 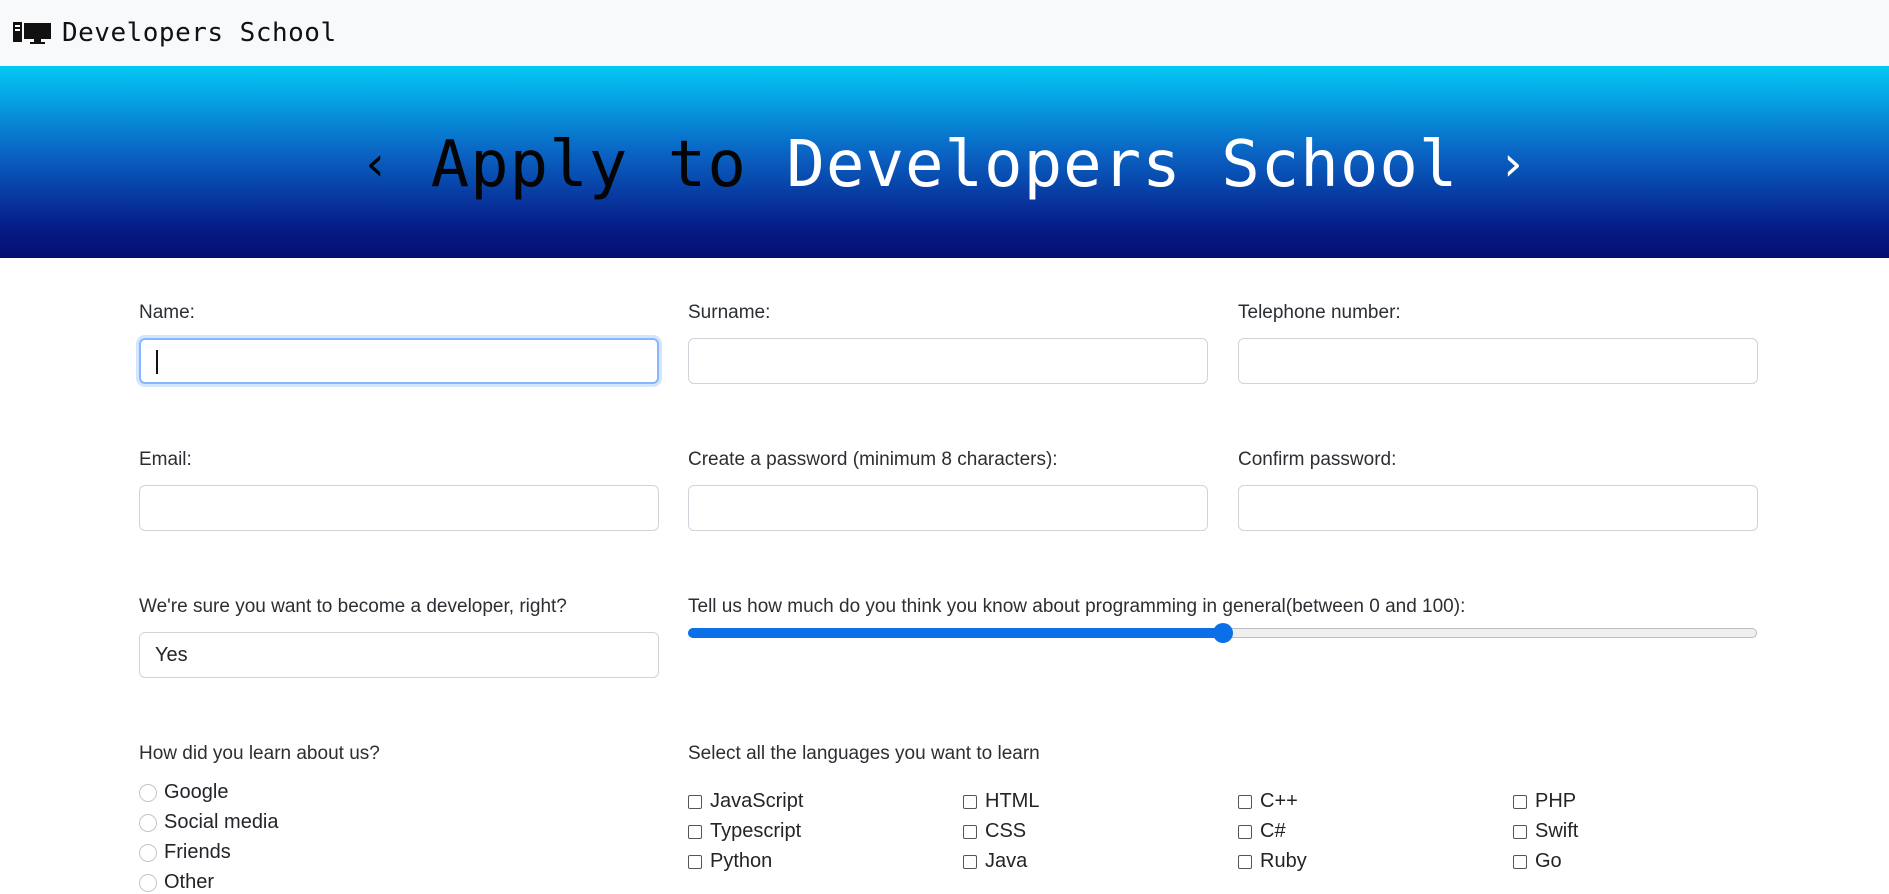 I want to click on language-option-html: HTML, so click(x=1001, y=801).